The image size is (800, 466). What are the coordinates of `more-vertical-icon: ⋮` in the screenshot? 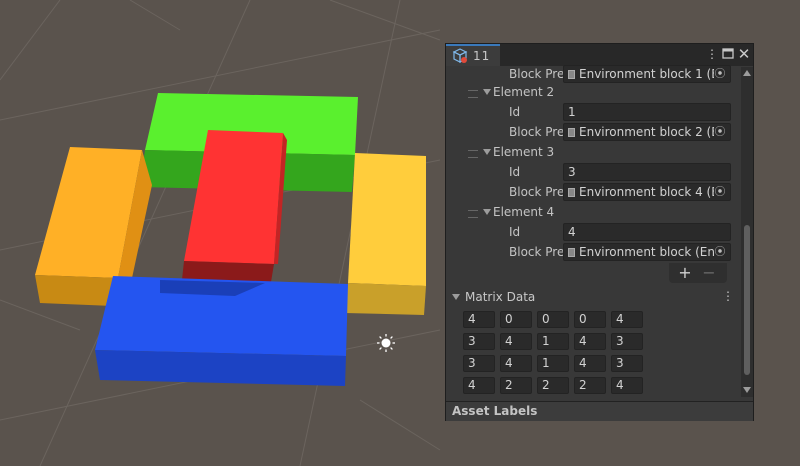 It's located at (712, 54).